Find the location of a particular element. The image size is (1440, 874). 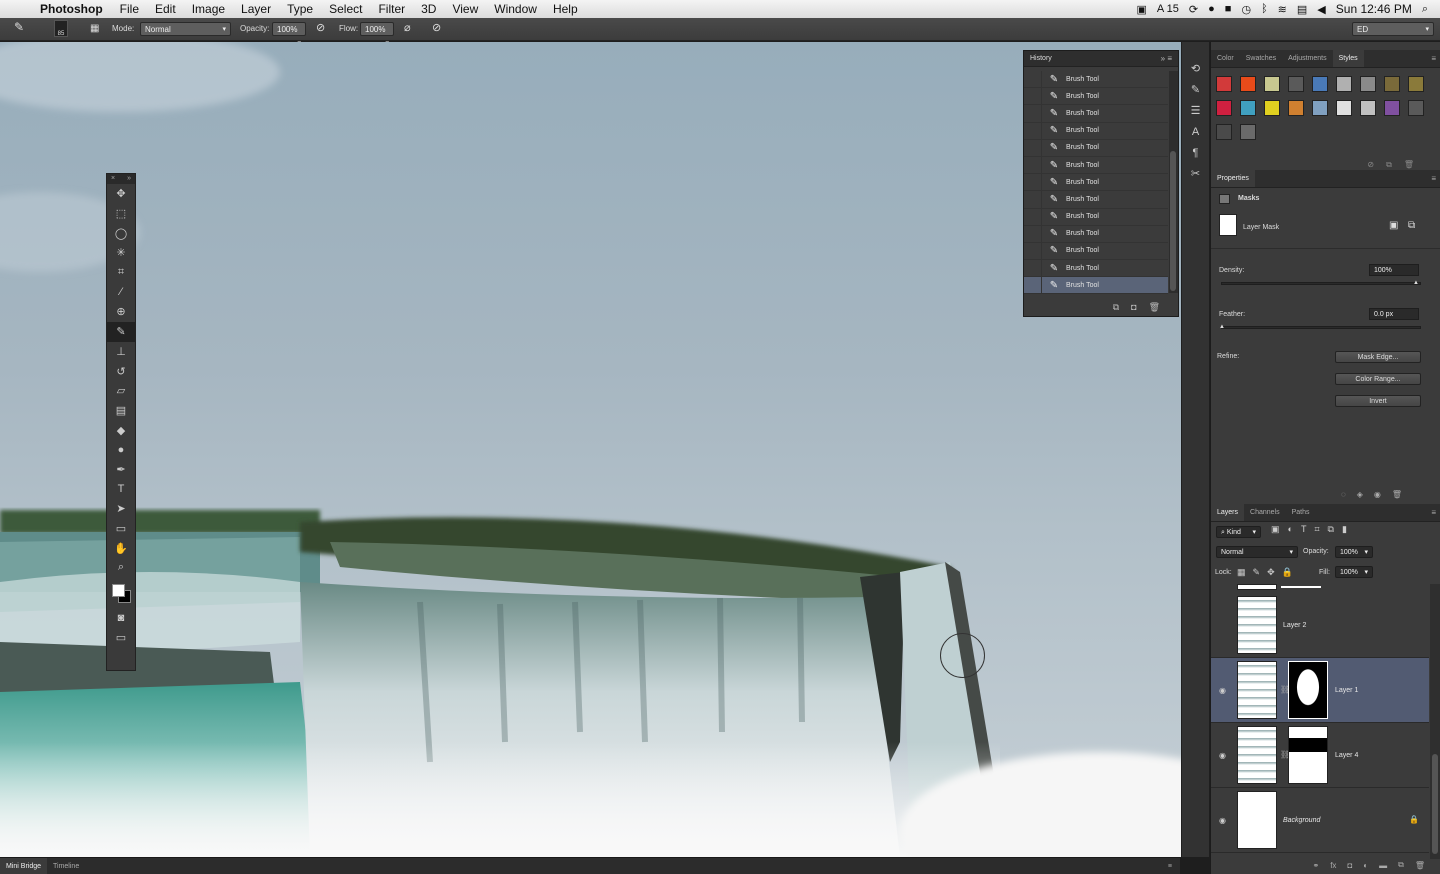

blur-tool-icon: ◆ is located at coordinates (121, 430).